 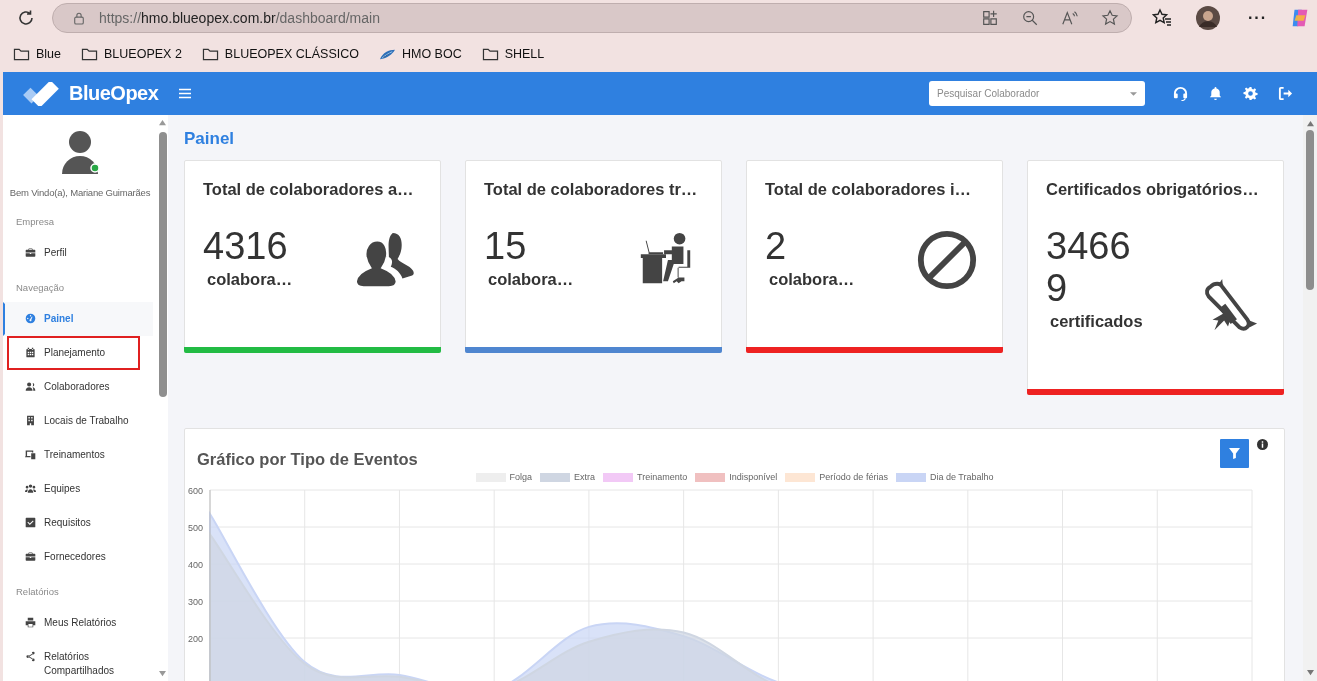 I want to click on chart-title: Gráfico por Tipo de Eventos, so click(x=307, y=459).